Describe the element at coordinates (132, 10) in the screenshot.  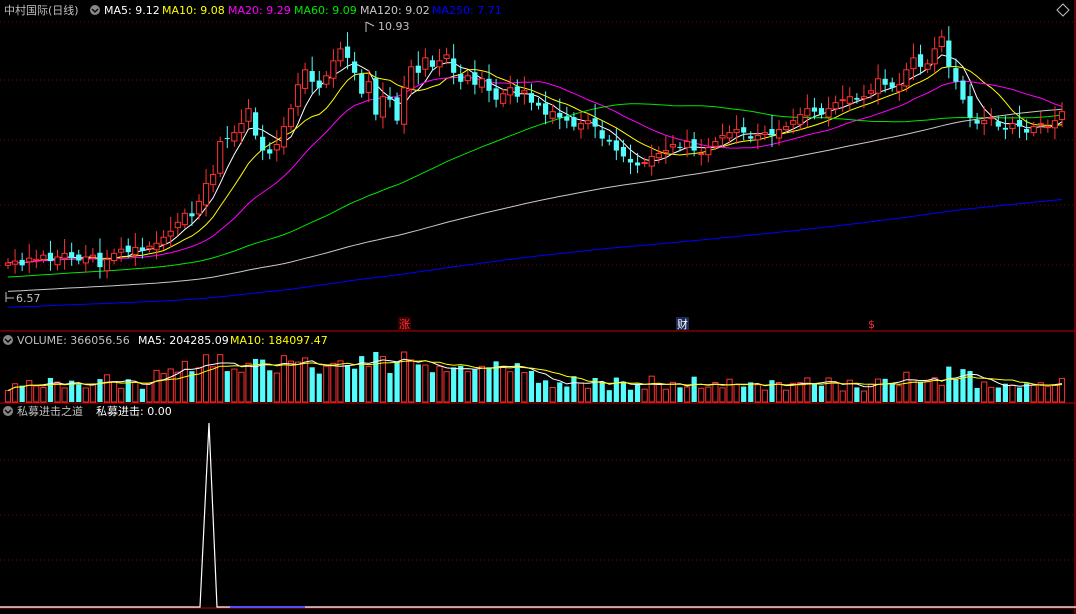
I see `indicator-ma5: MA5: 9.12` at that location.